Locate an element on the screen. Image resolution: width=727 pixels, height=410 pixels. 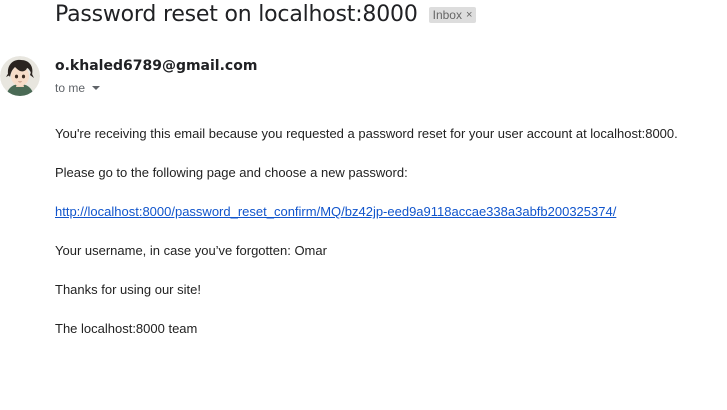
caret-down-icon is located at coordinates (96, 88).